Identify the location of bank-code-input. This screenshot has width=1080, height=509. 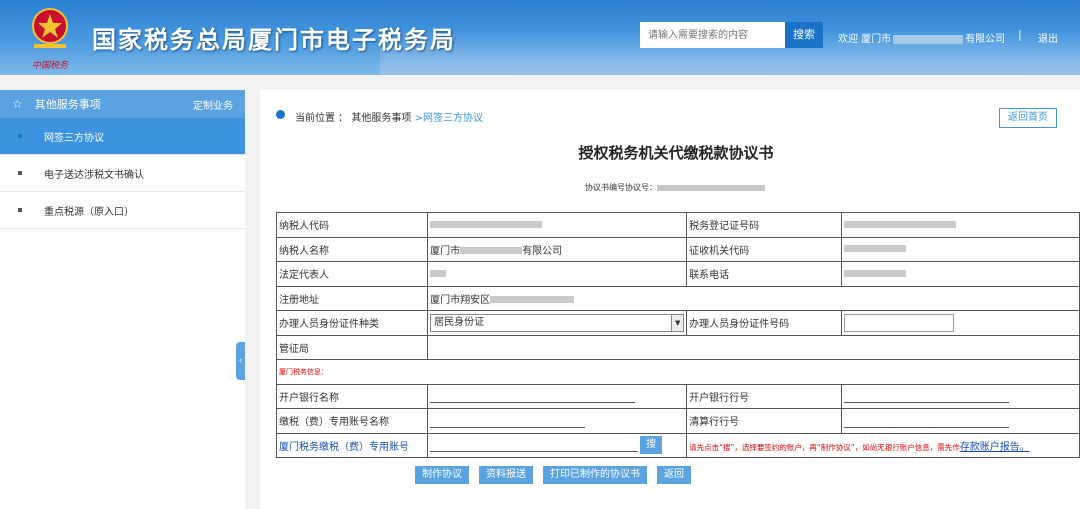
(927, 396).